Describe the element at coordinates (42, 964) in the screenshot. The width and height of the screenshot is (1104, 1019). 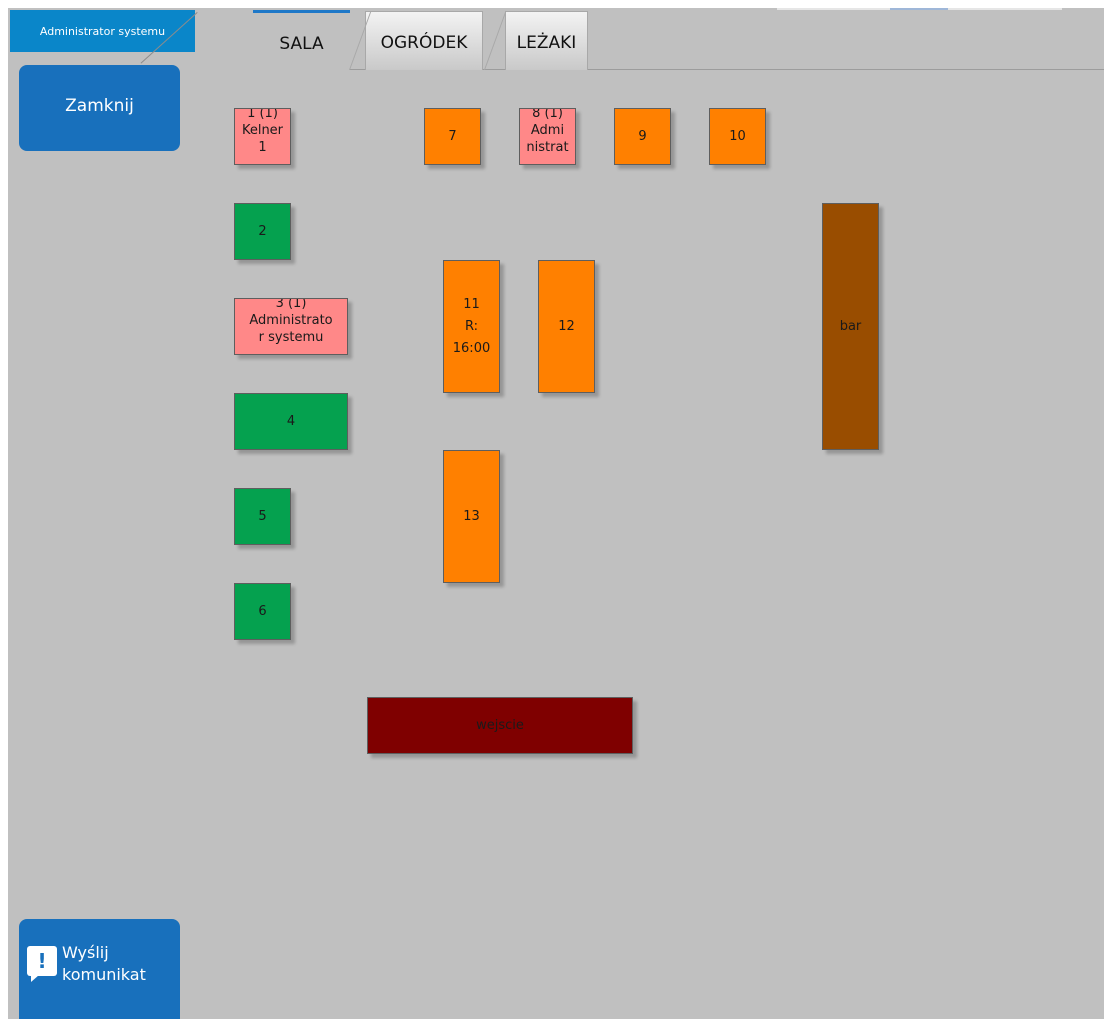
I see `message-alert-icon: !` at that location.